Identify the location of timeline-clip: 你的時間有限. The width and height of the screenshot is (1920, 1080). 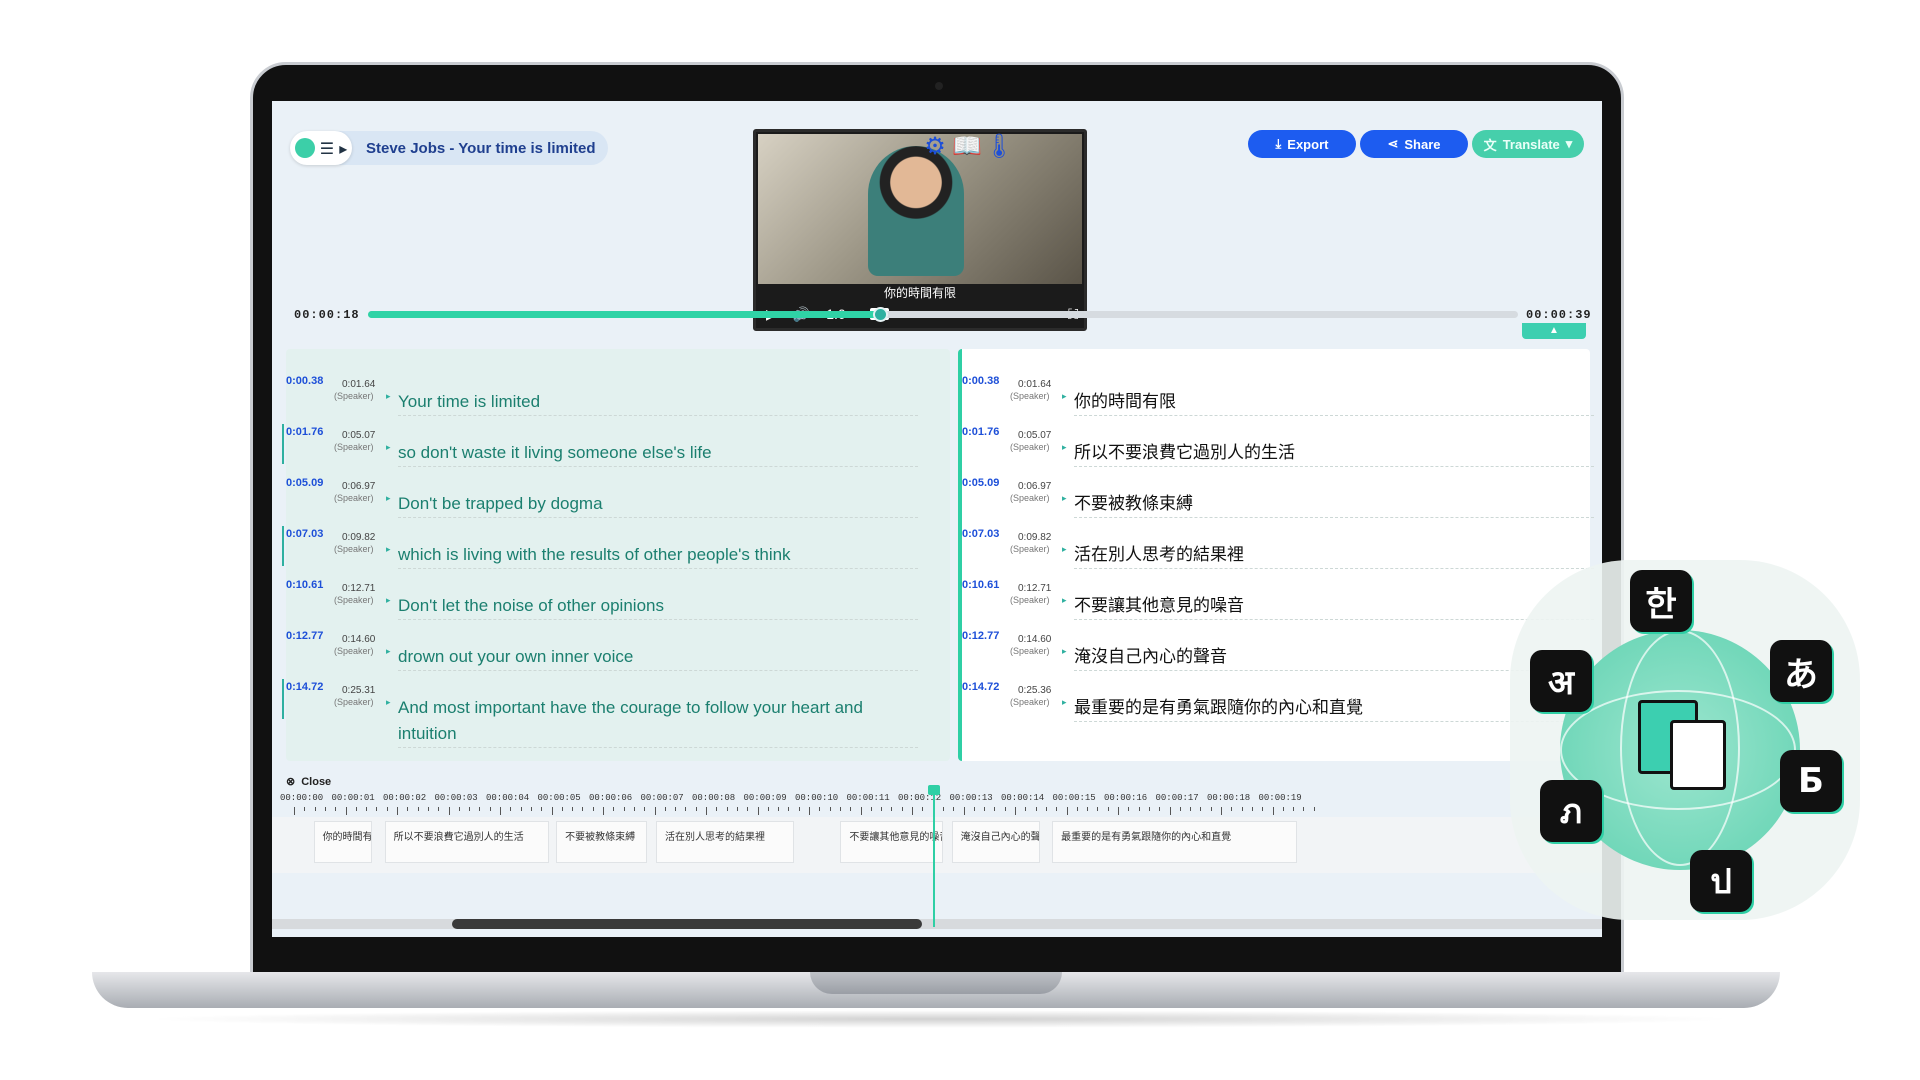
(343, 842).